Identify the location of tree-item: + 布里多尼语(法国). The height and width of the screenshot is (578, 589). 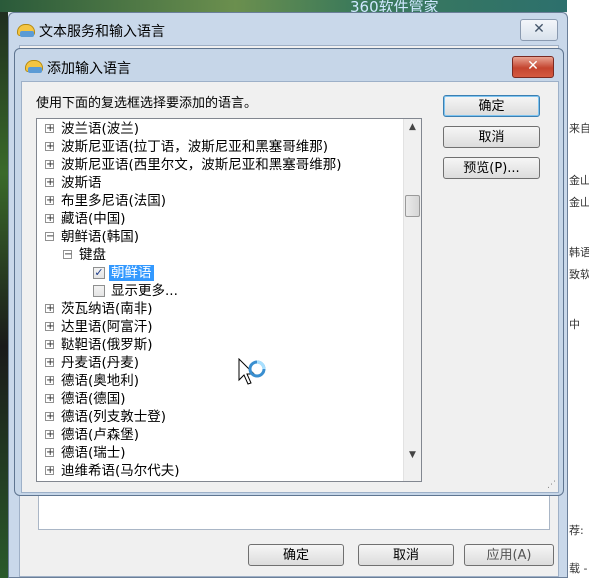
(105, 201).